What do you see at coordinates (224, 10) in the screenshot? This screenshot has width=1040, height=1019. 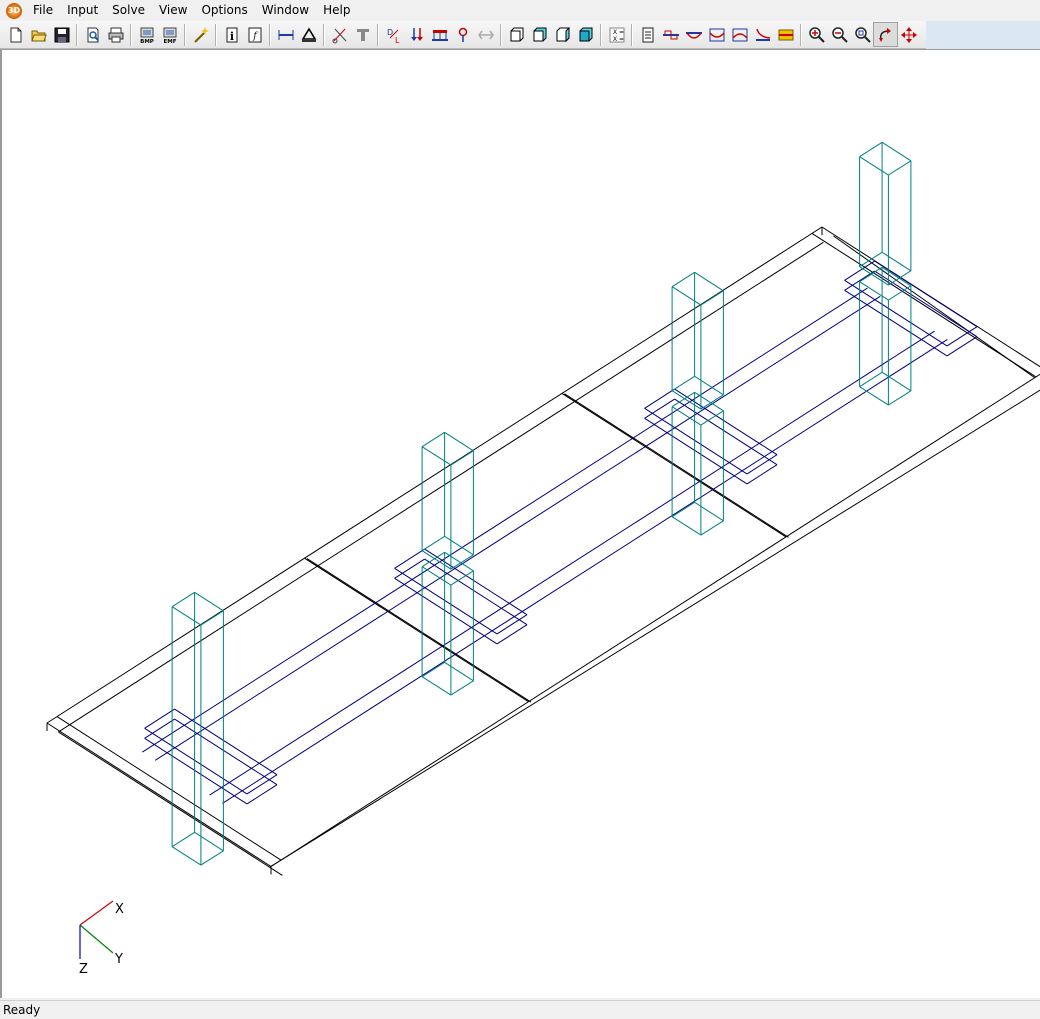 I see `menu-options: Options` at bounding box center [224, 10].